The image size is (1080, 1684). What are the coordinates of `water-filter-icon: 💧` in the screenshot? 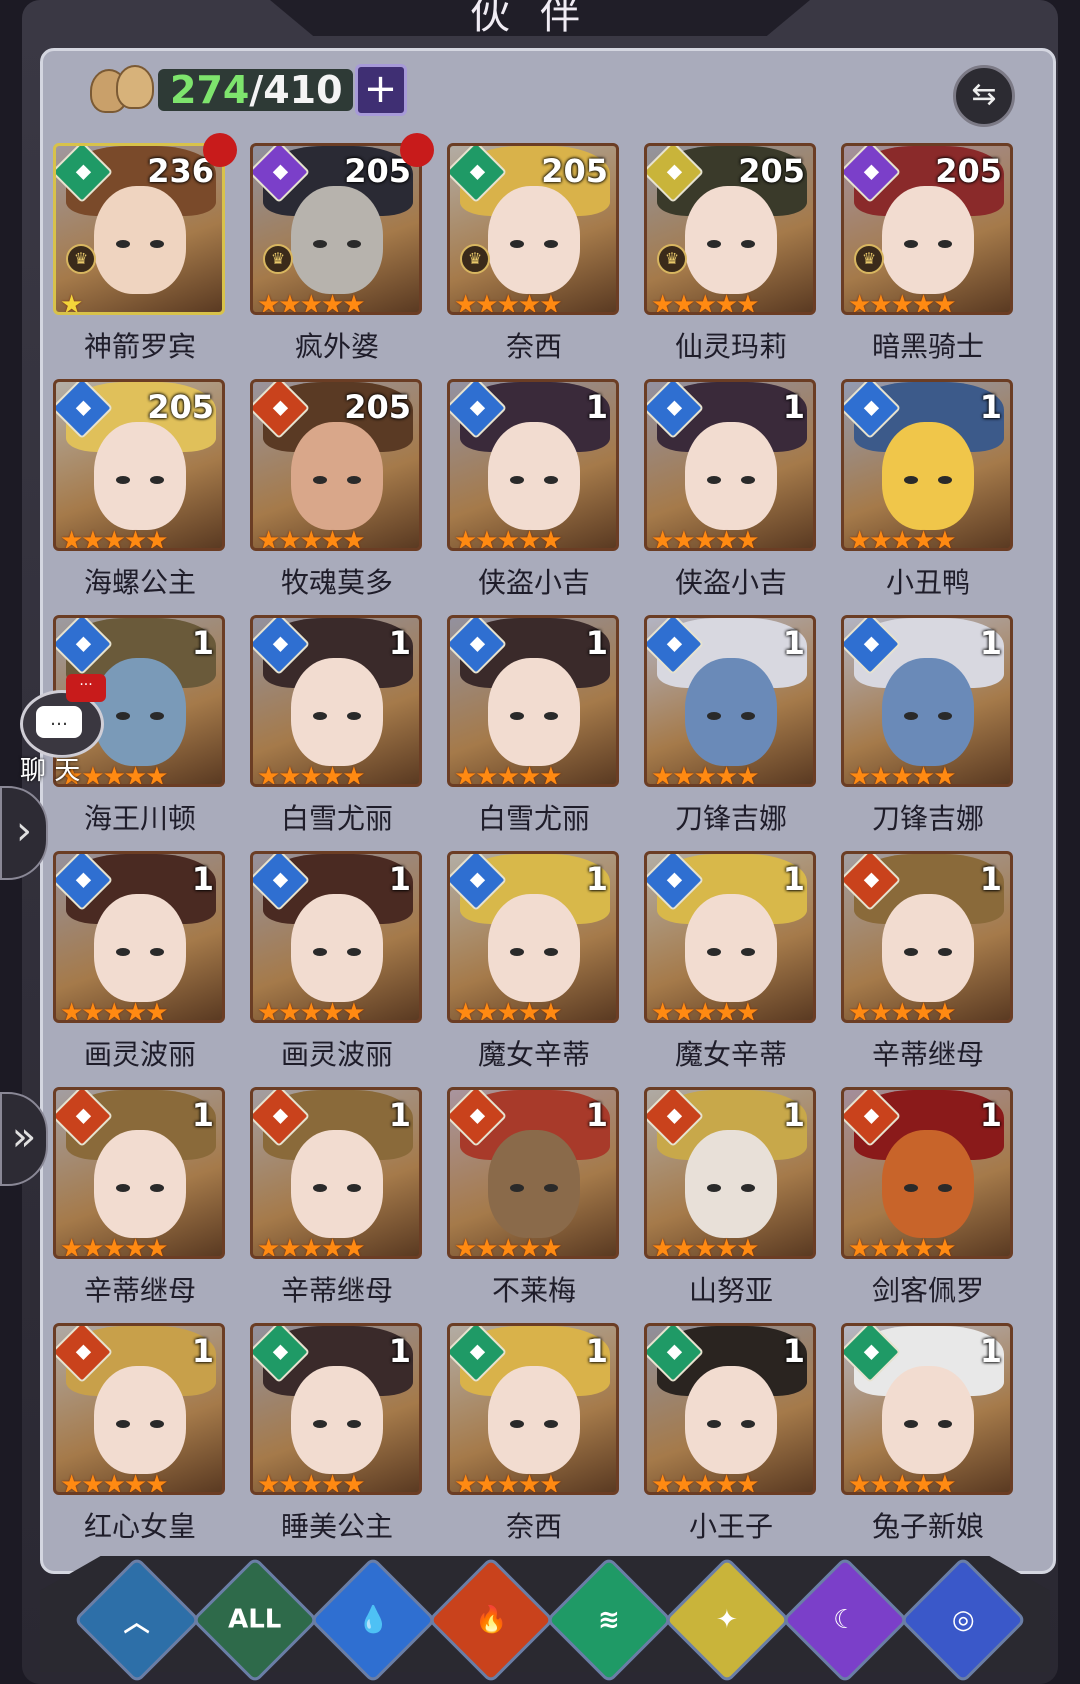 It's located at (373, 1620).